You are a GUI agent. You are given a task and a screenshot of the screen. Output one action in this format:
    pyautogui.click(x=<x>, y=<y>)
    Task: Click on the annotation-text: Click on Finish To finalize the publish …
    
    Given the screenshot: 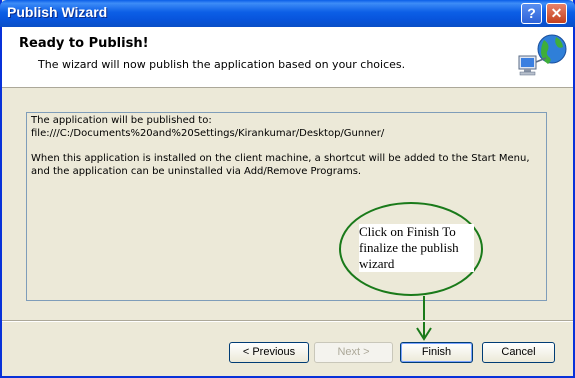 What is the action you would take?
    pyautogui.click(x=416, y=248)
    